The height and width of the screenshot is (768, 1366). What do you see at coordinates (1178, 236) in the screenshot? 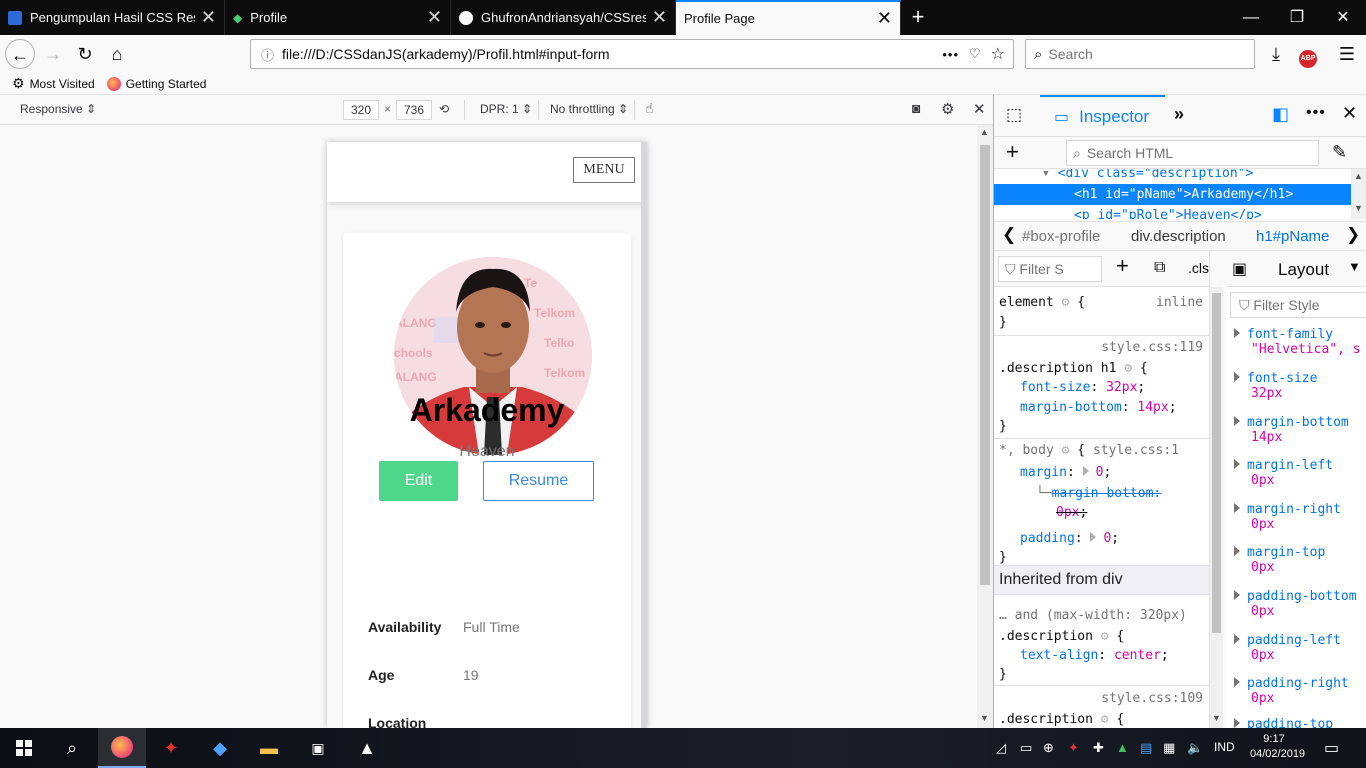
I see `breadcrumb-item: div.description` at bounding box center [1178, 236].